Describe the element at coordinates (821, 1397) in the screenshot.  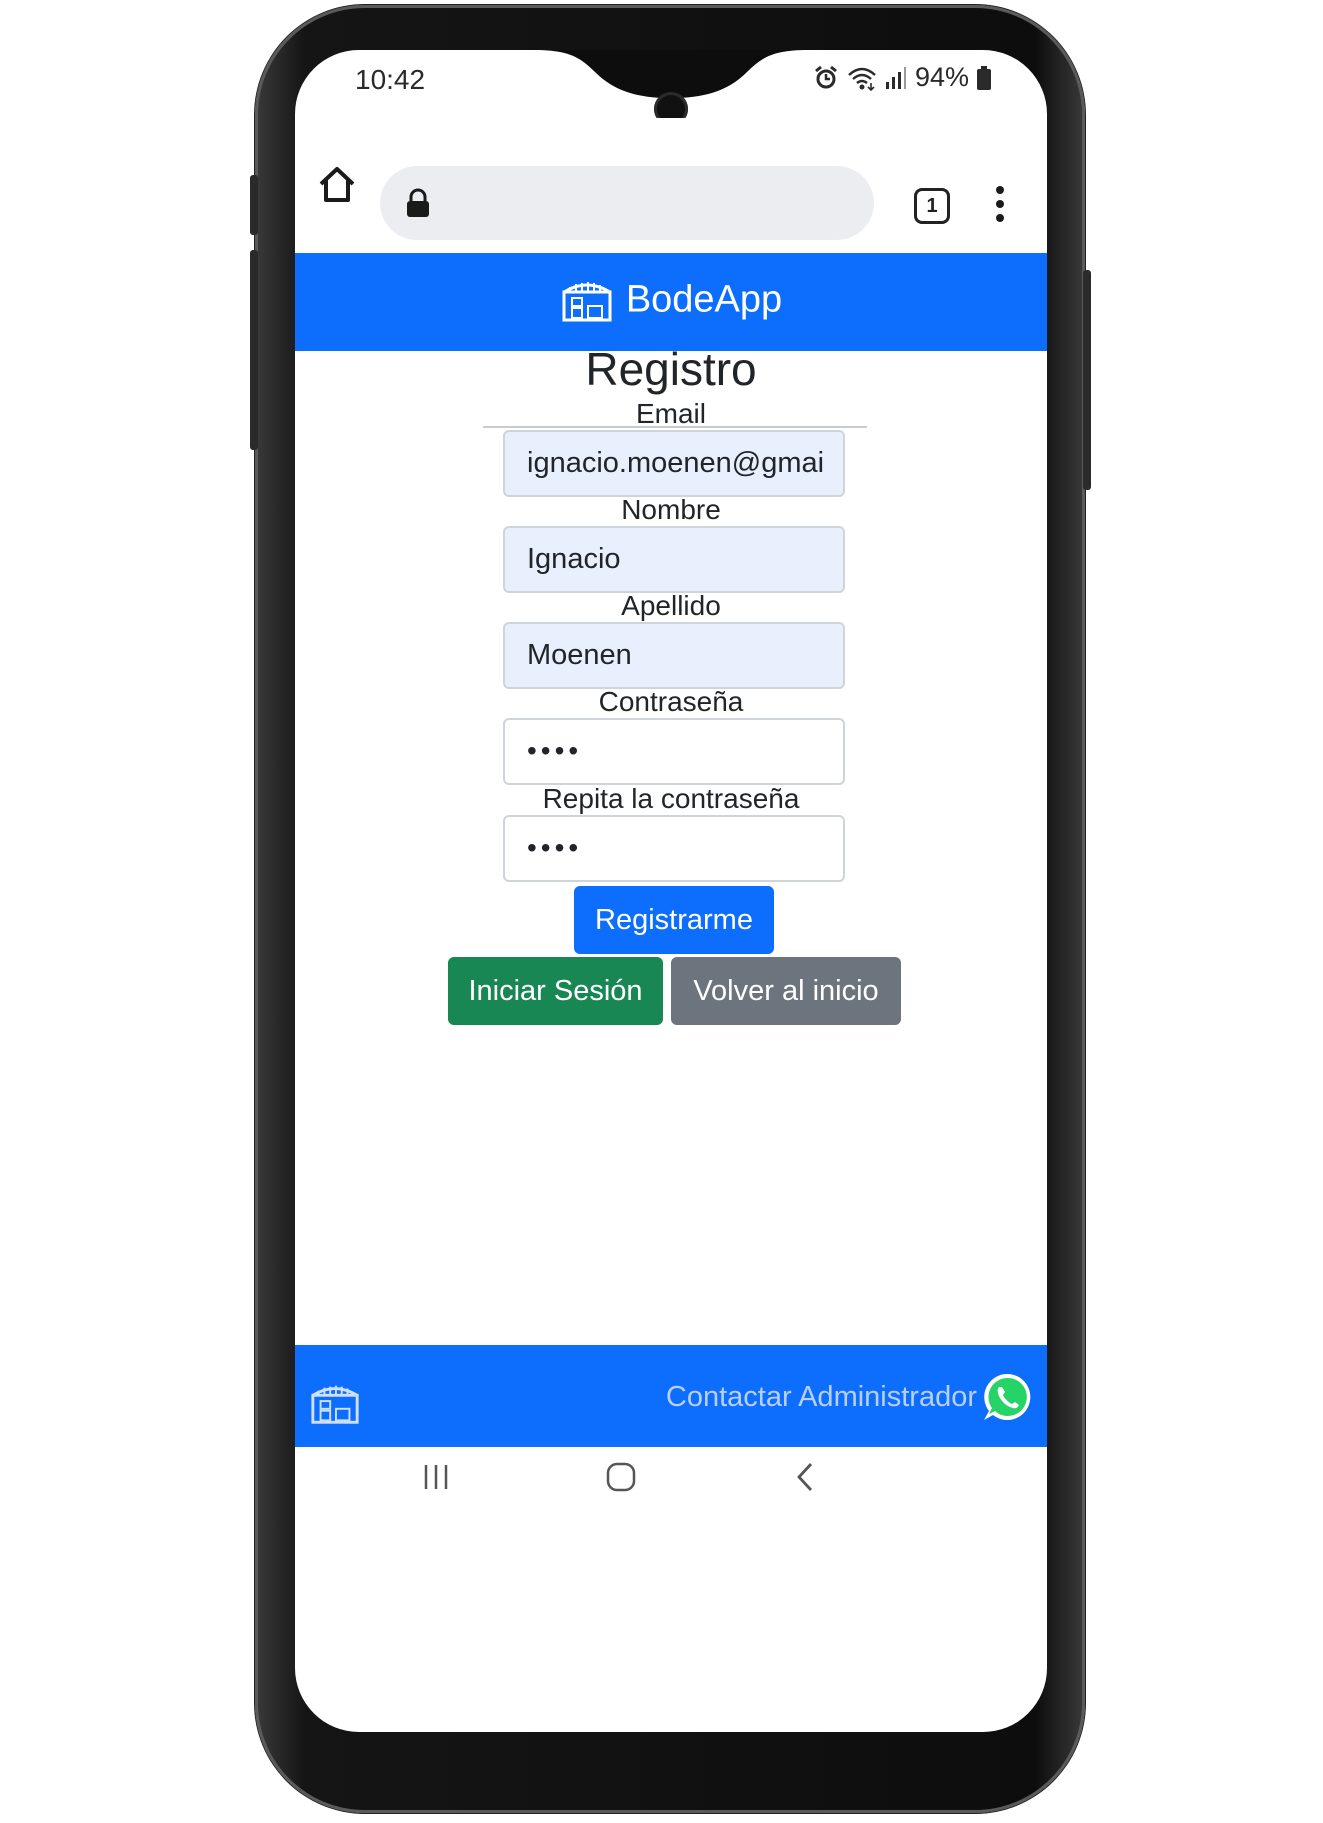
I see `contact-admin-link: Contactar Administrador` at that location.